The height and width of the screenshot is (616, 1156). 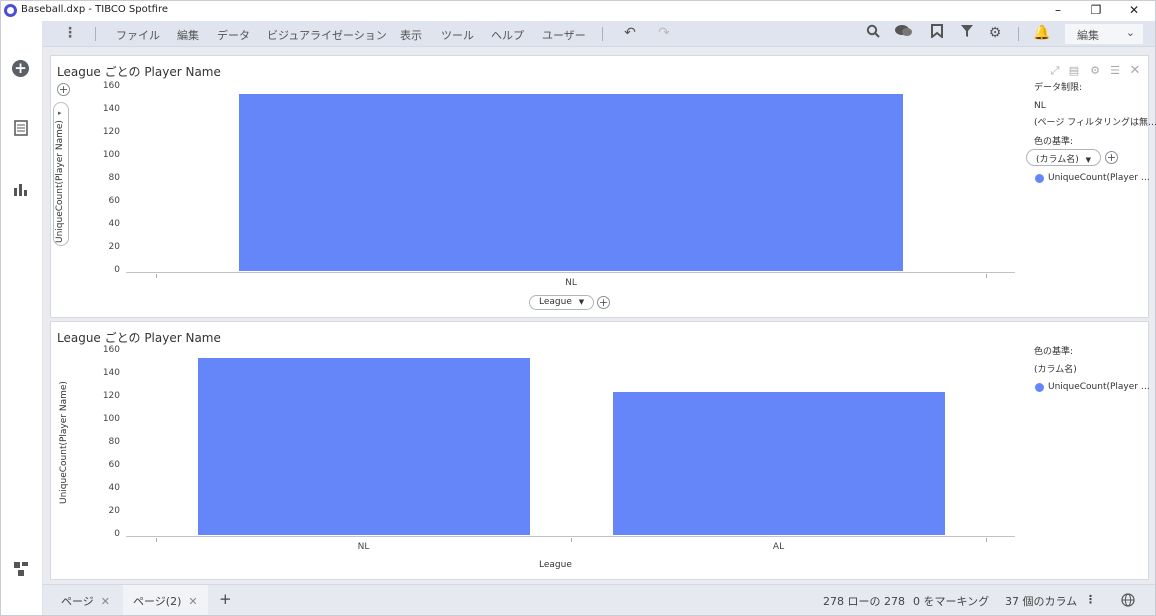 What do you see at coordinates (1058, 11) in the screenshot?
I see `minimize-button: –` at bounding box center [1058, 11].